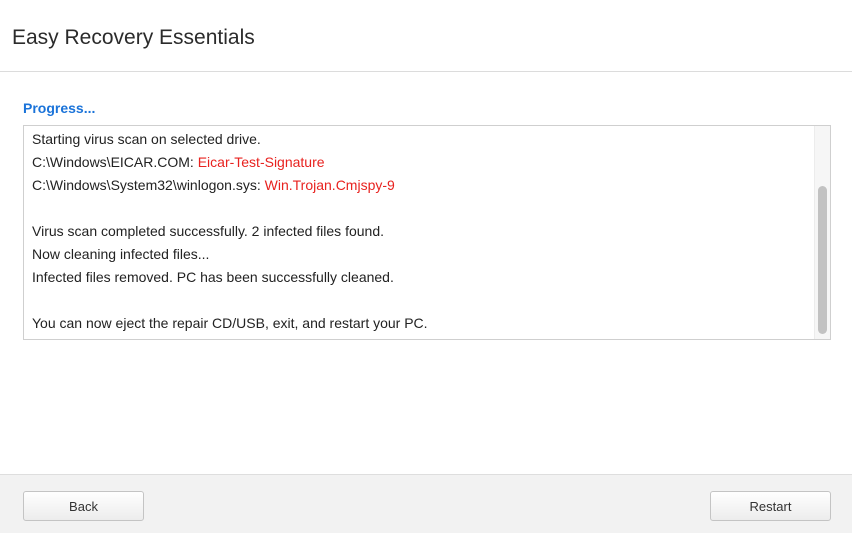  I want to click on infected-file-path: C:\Windows\System32\winlogon.sys:, so click(148, 185).